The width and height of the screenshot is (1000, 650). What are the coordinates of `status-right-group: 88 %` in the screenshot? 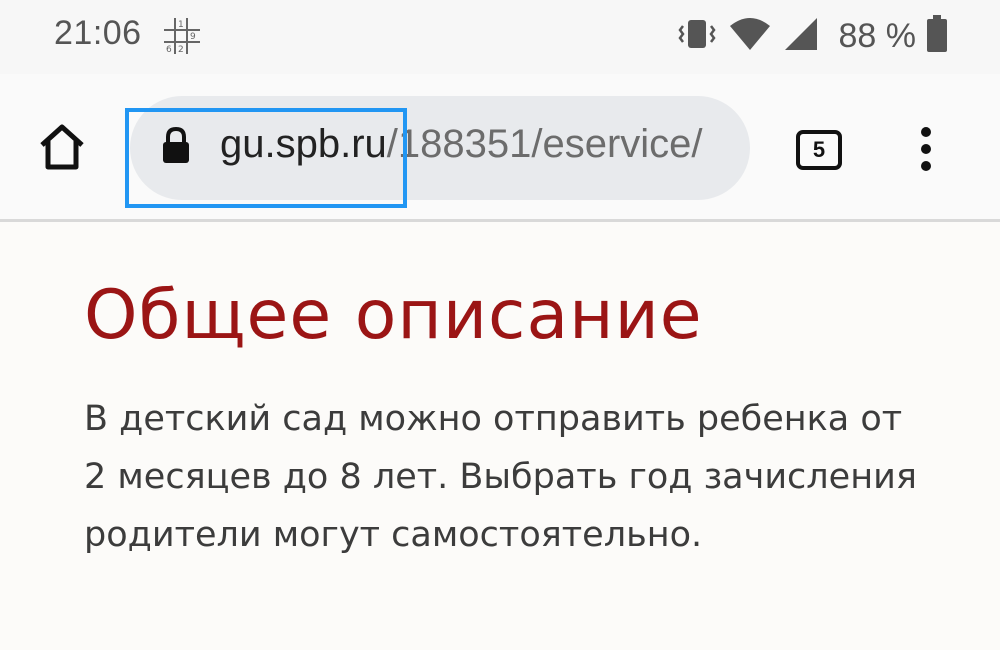 It's located at (807, 36).